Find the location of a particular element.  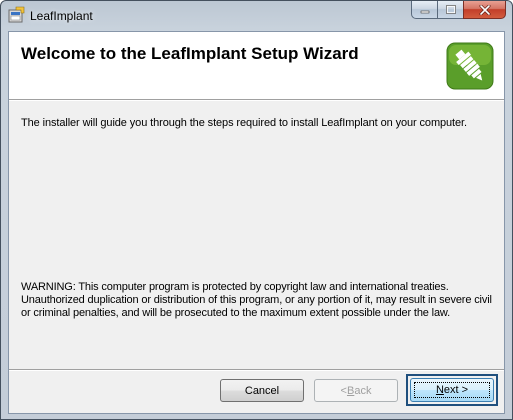

caption-buttons is located at coordinates (458, 10).